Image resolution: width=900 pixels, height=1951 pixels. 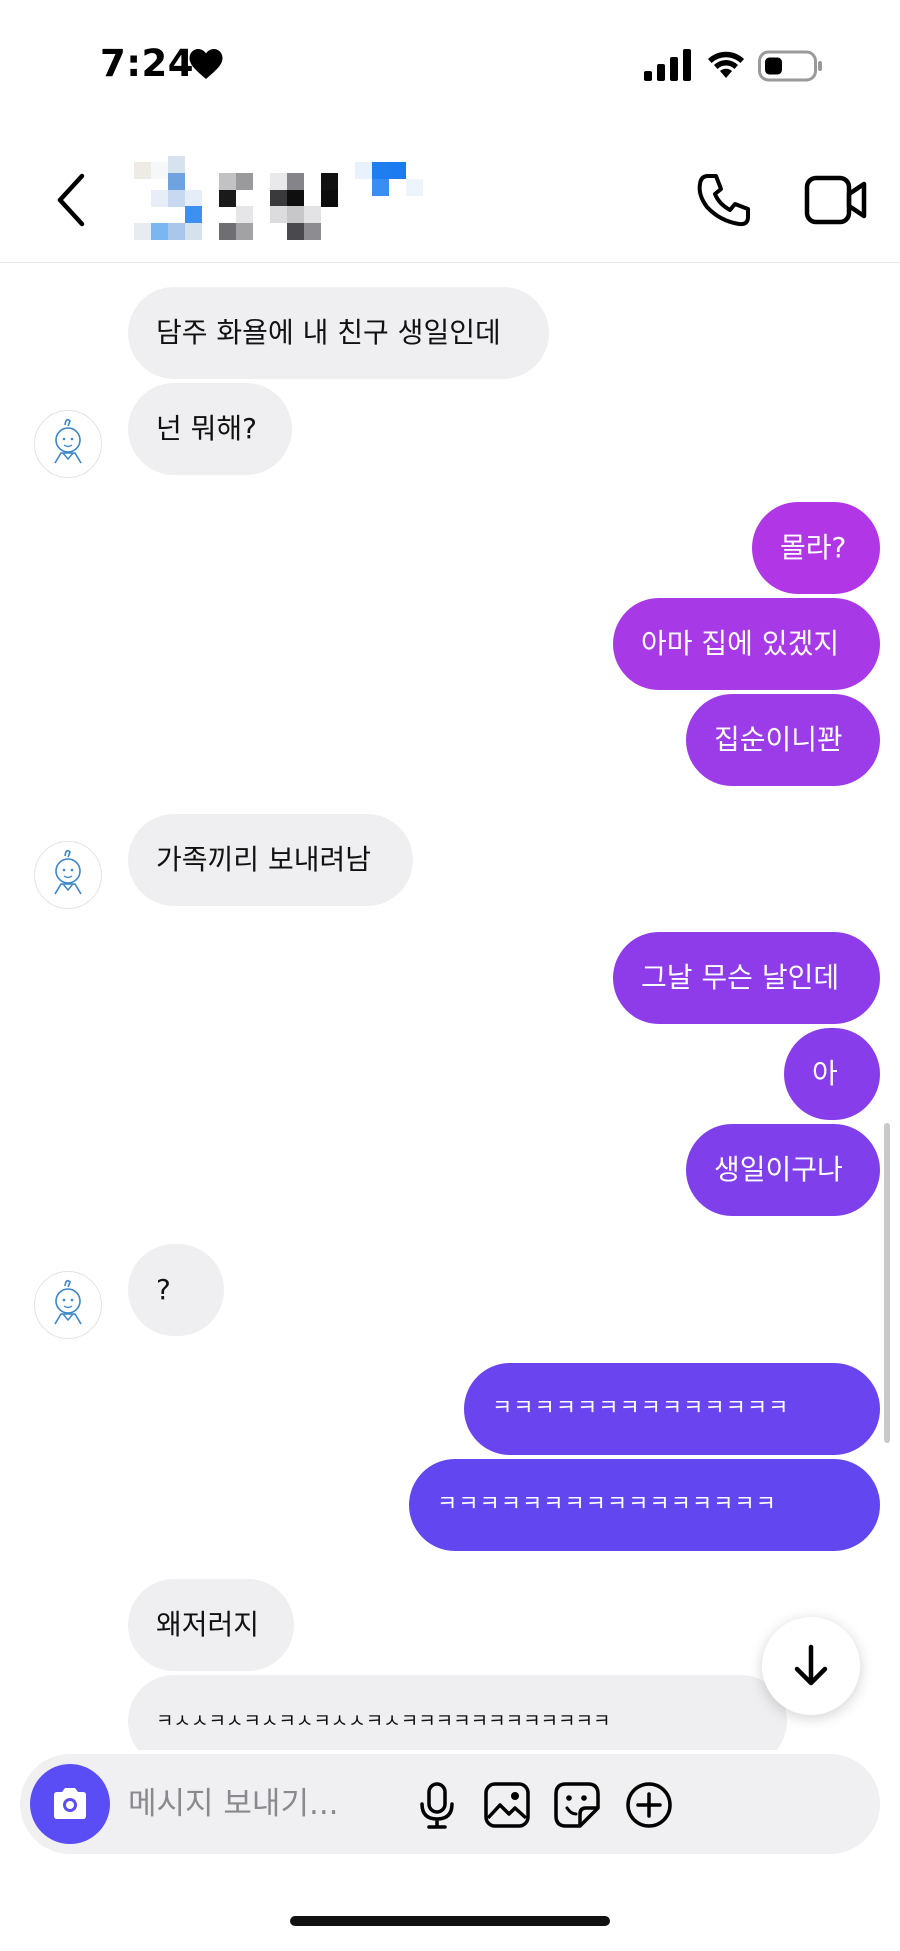 I want to click on message-bubble-outgoing: ㅋㅋㅋㅋㅋㅋㅋㅋㅋㅋㅋㅋㅋㅋ, so click(x=672, y=1409).